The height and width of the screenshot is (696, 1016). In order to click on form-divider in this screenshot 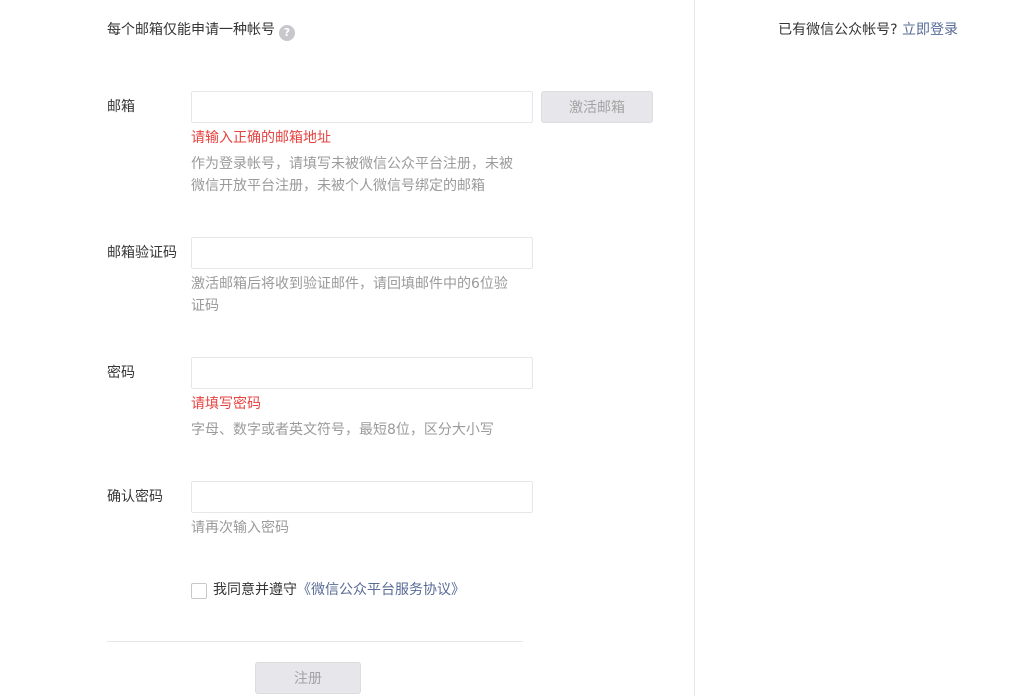, I will do `click(315, 641)`.